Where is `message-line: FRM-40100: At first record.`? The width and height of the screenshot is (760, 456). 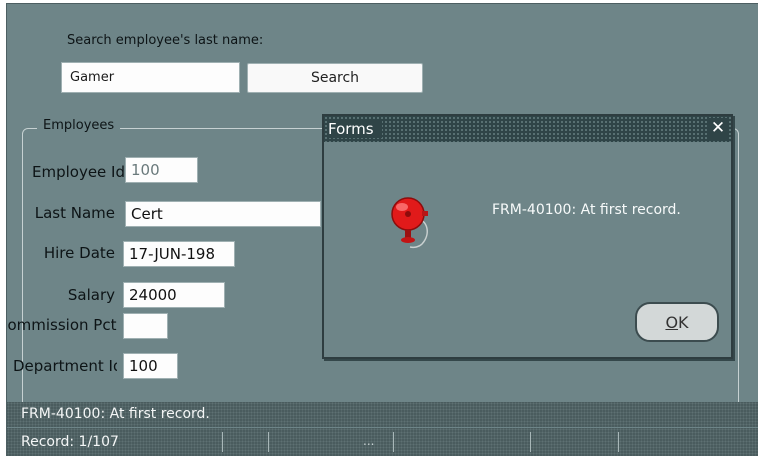
message-line: FRM-40100: At first record. is located at coordinates (382, 414).